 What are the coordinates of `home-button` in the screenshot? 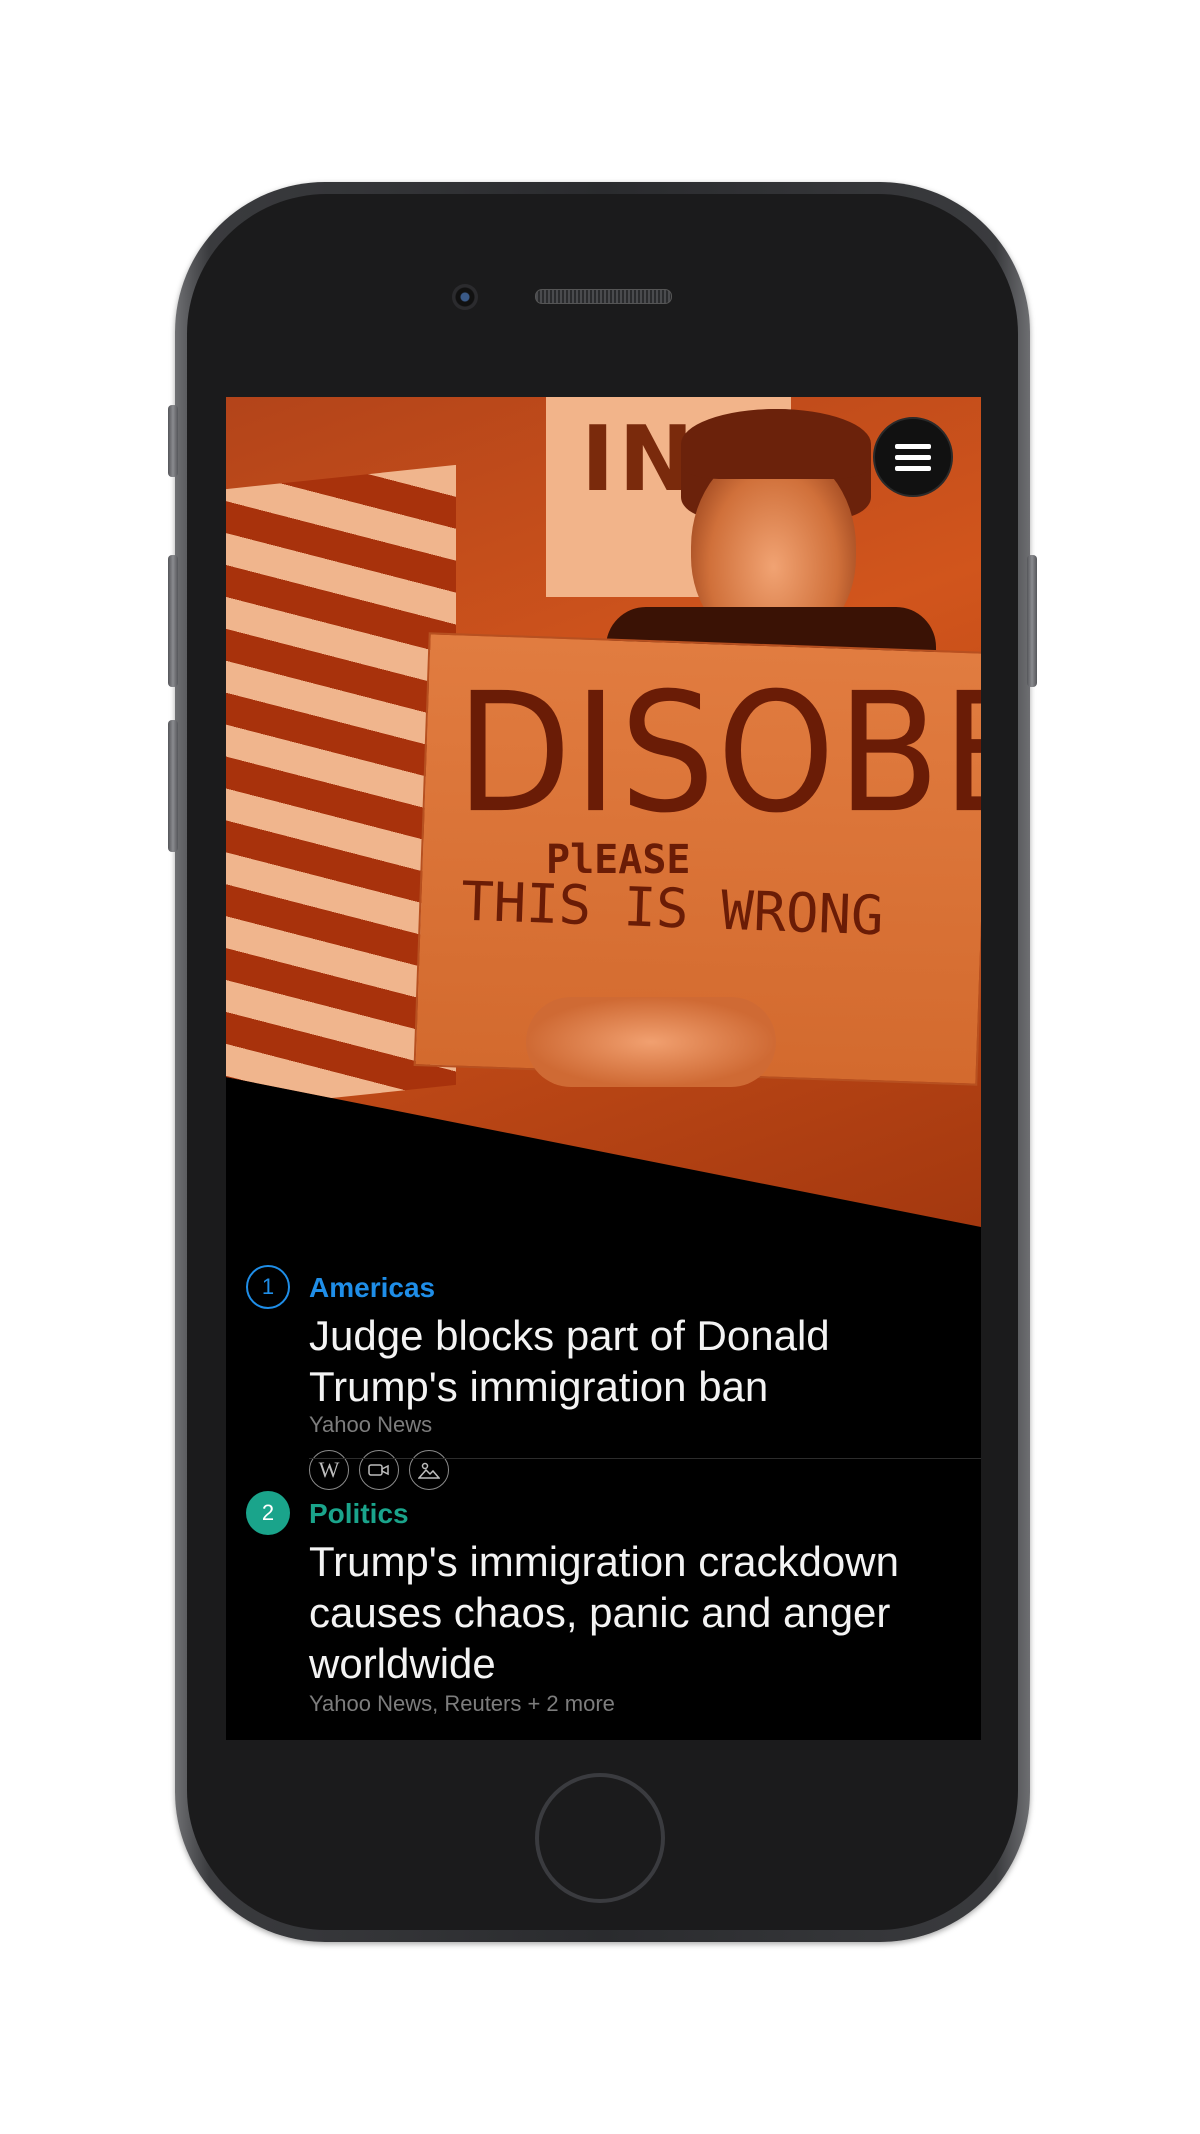 It's located at (600, 1838).